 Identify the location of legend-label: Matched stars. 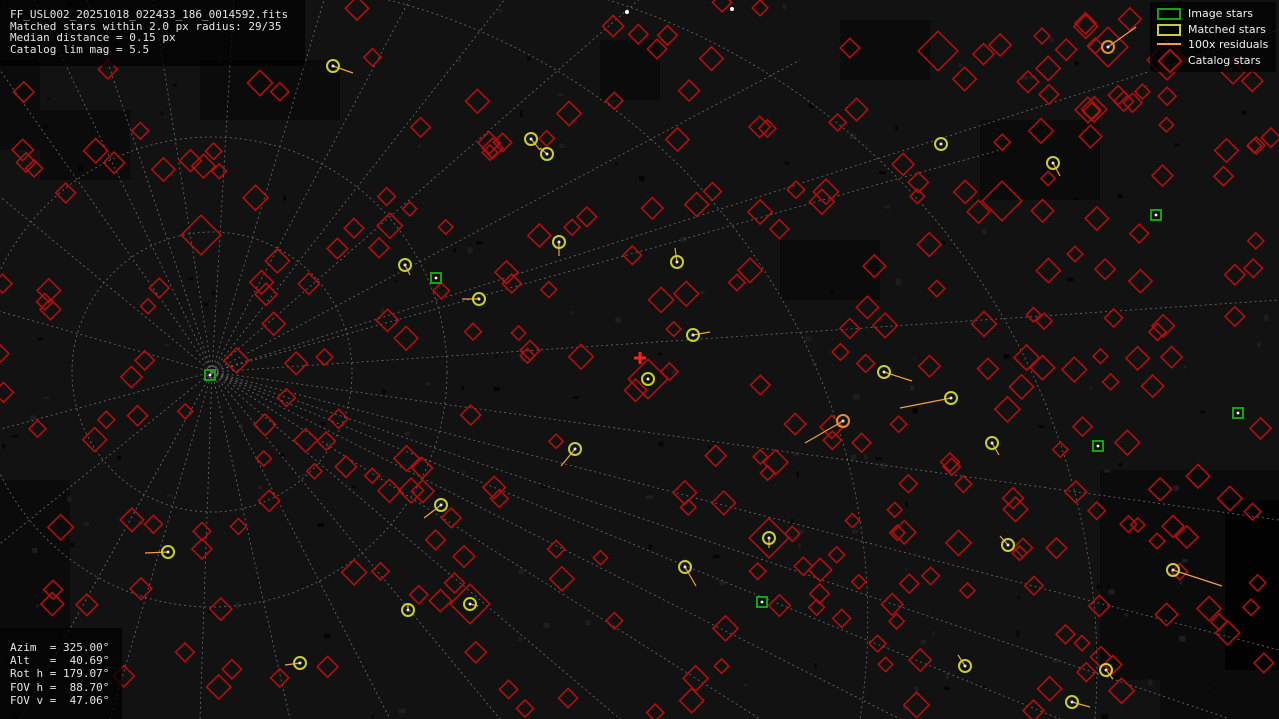
(1227, 29).